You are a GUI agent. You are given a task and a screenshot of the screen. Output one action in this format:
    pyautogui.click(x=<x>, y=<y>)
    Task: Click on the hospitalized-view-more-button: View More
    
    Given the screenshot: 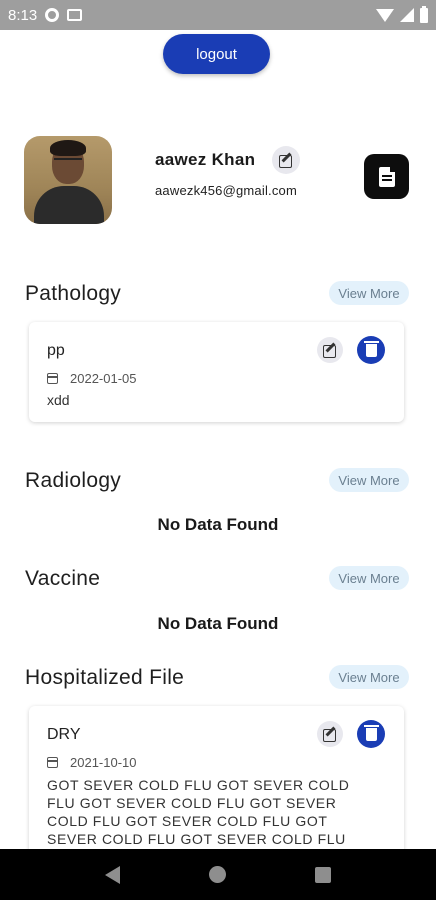 What is the action you would take?
    pyautogui.click(x=369, y=677)
    